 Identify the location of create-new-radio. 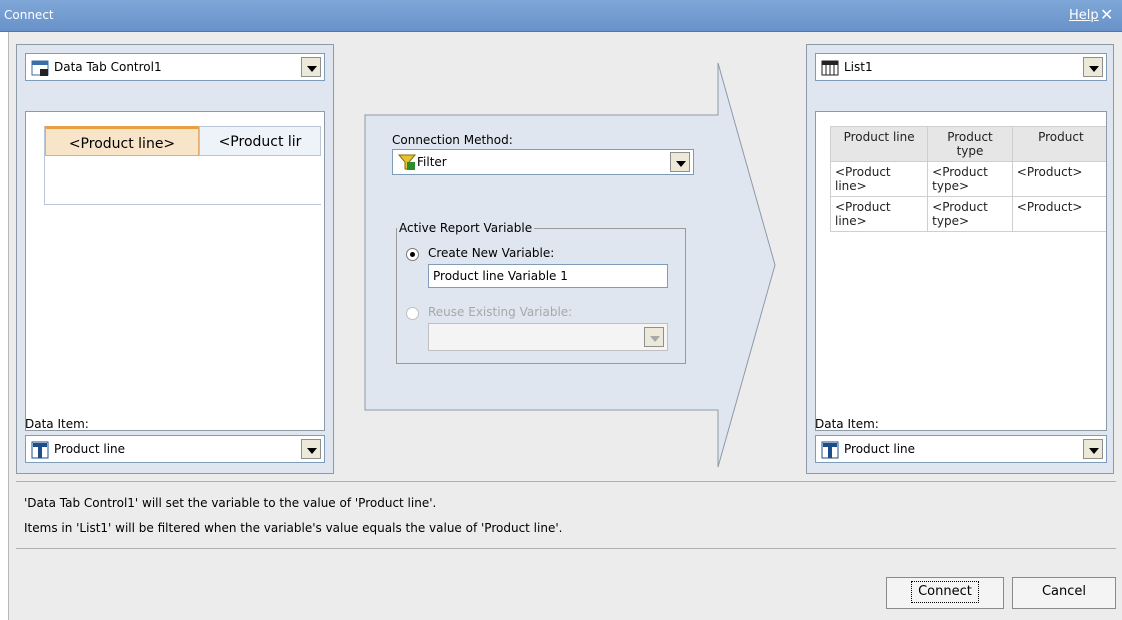
(412, 254).